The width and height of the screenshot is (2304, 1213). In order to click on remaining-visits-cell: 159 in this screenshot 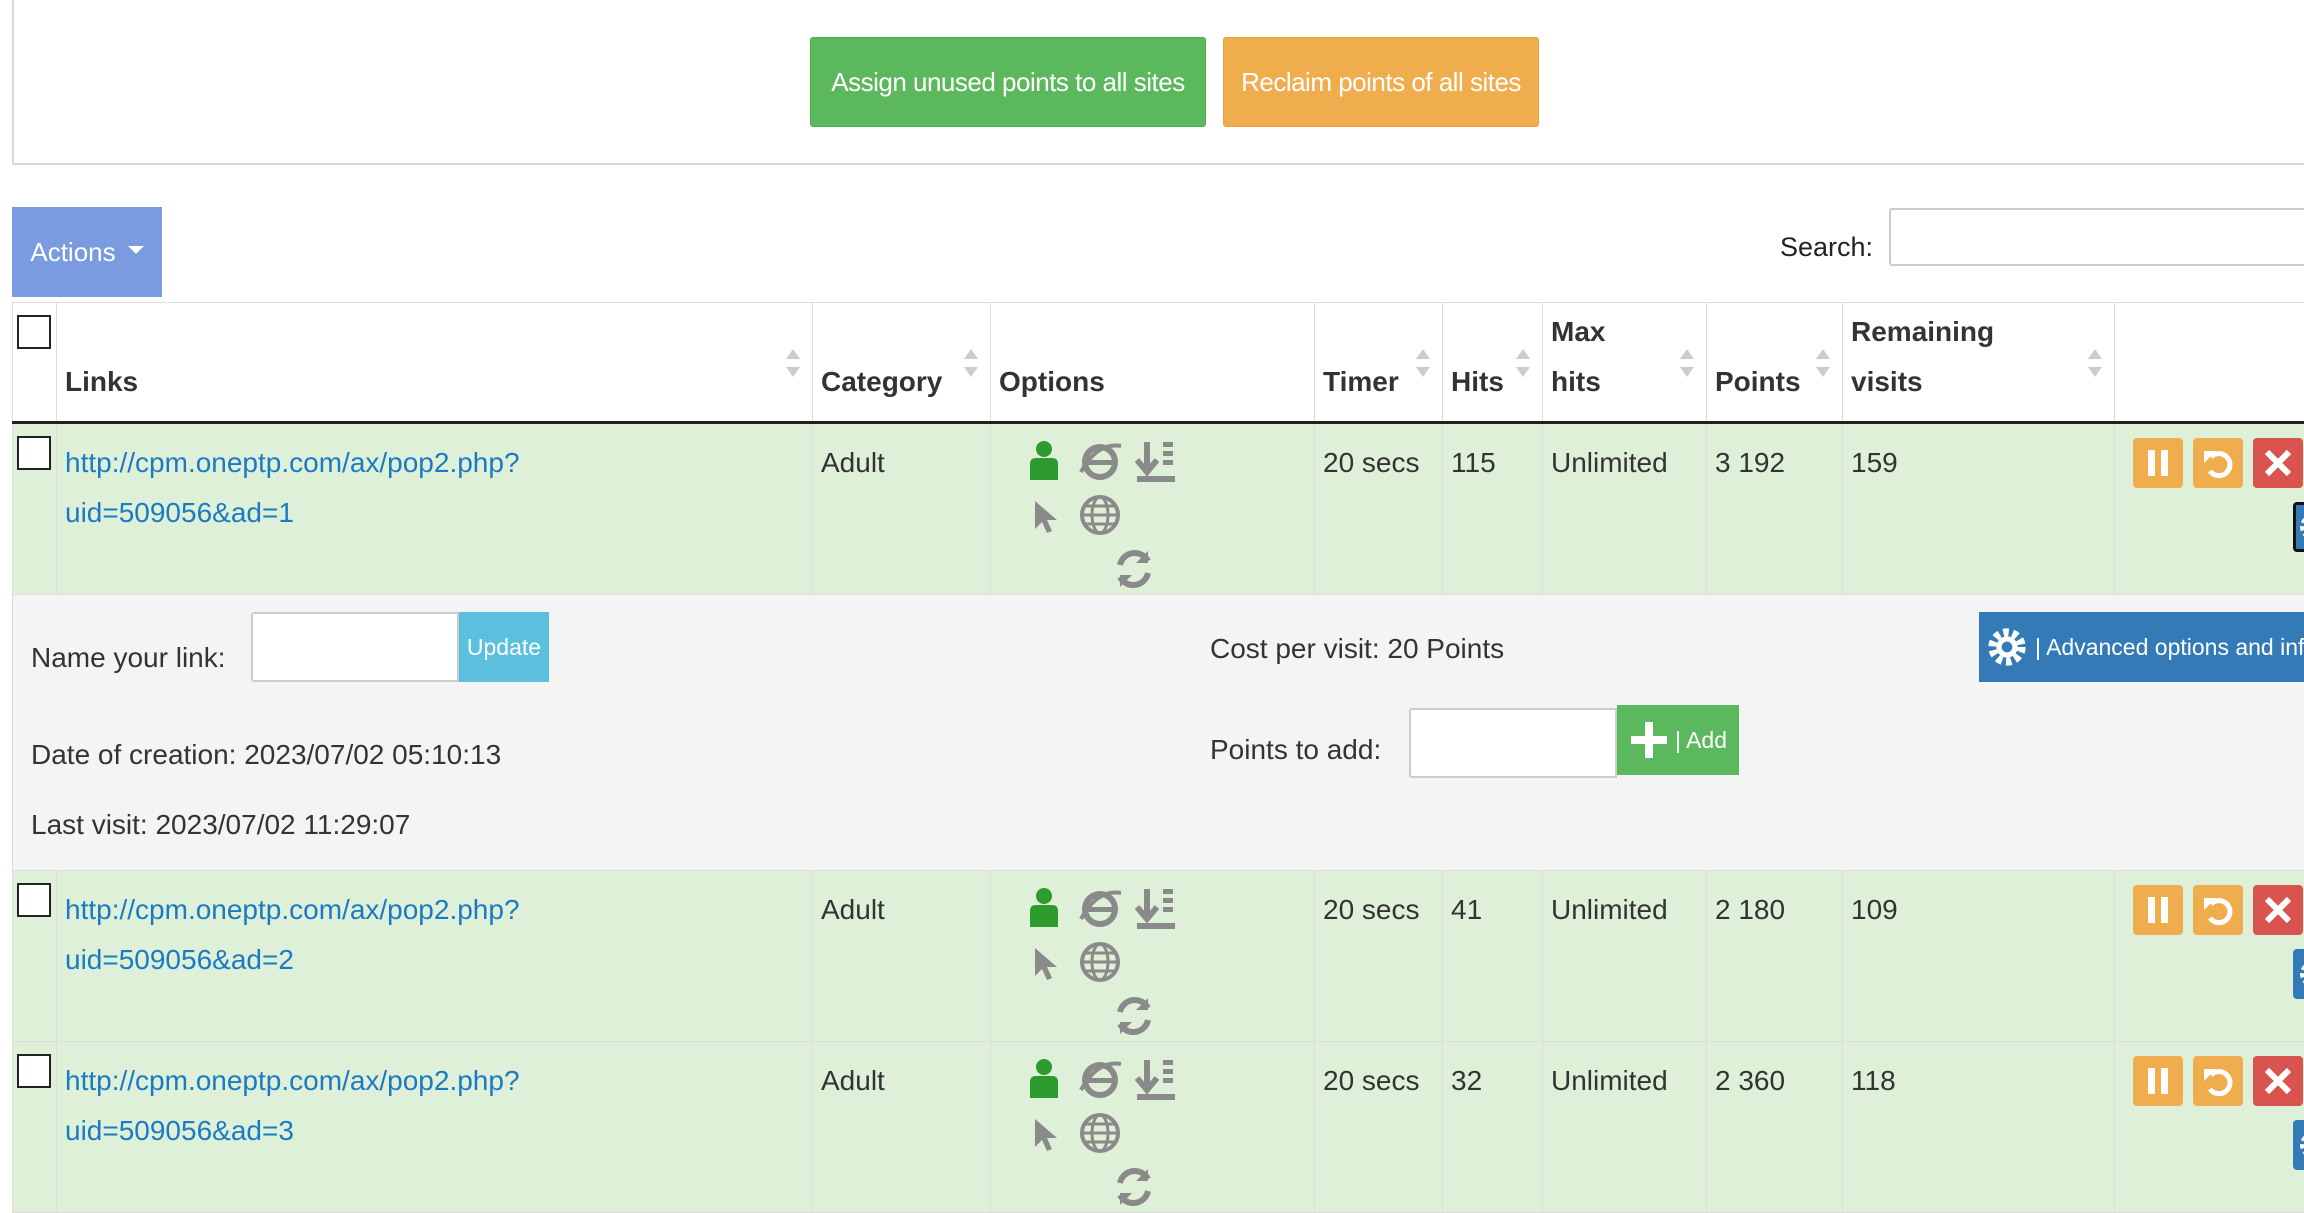, I will do `click(1979, 509)`.